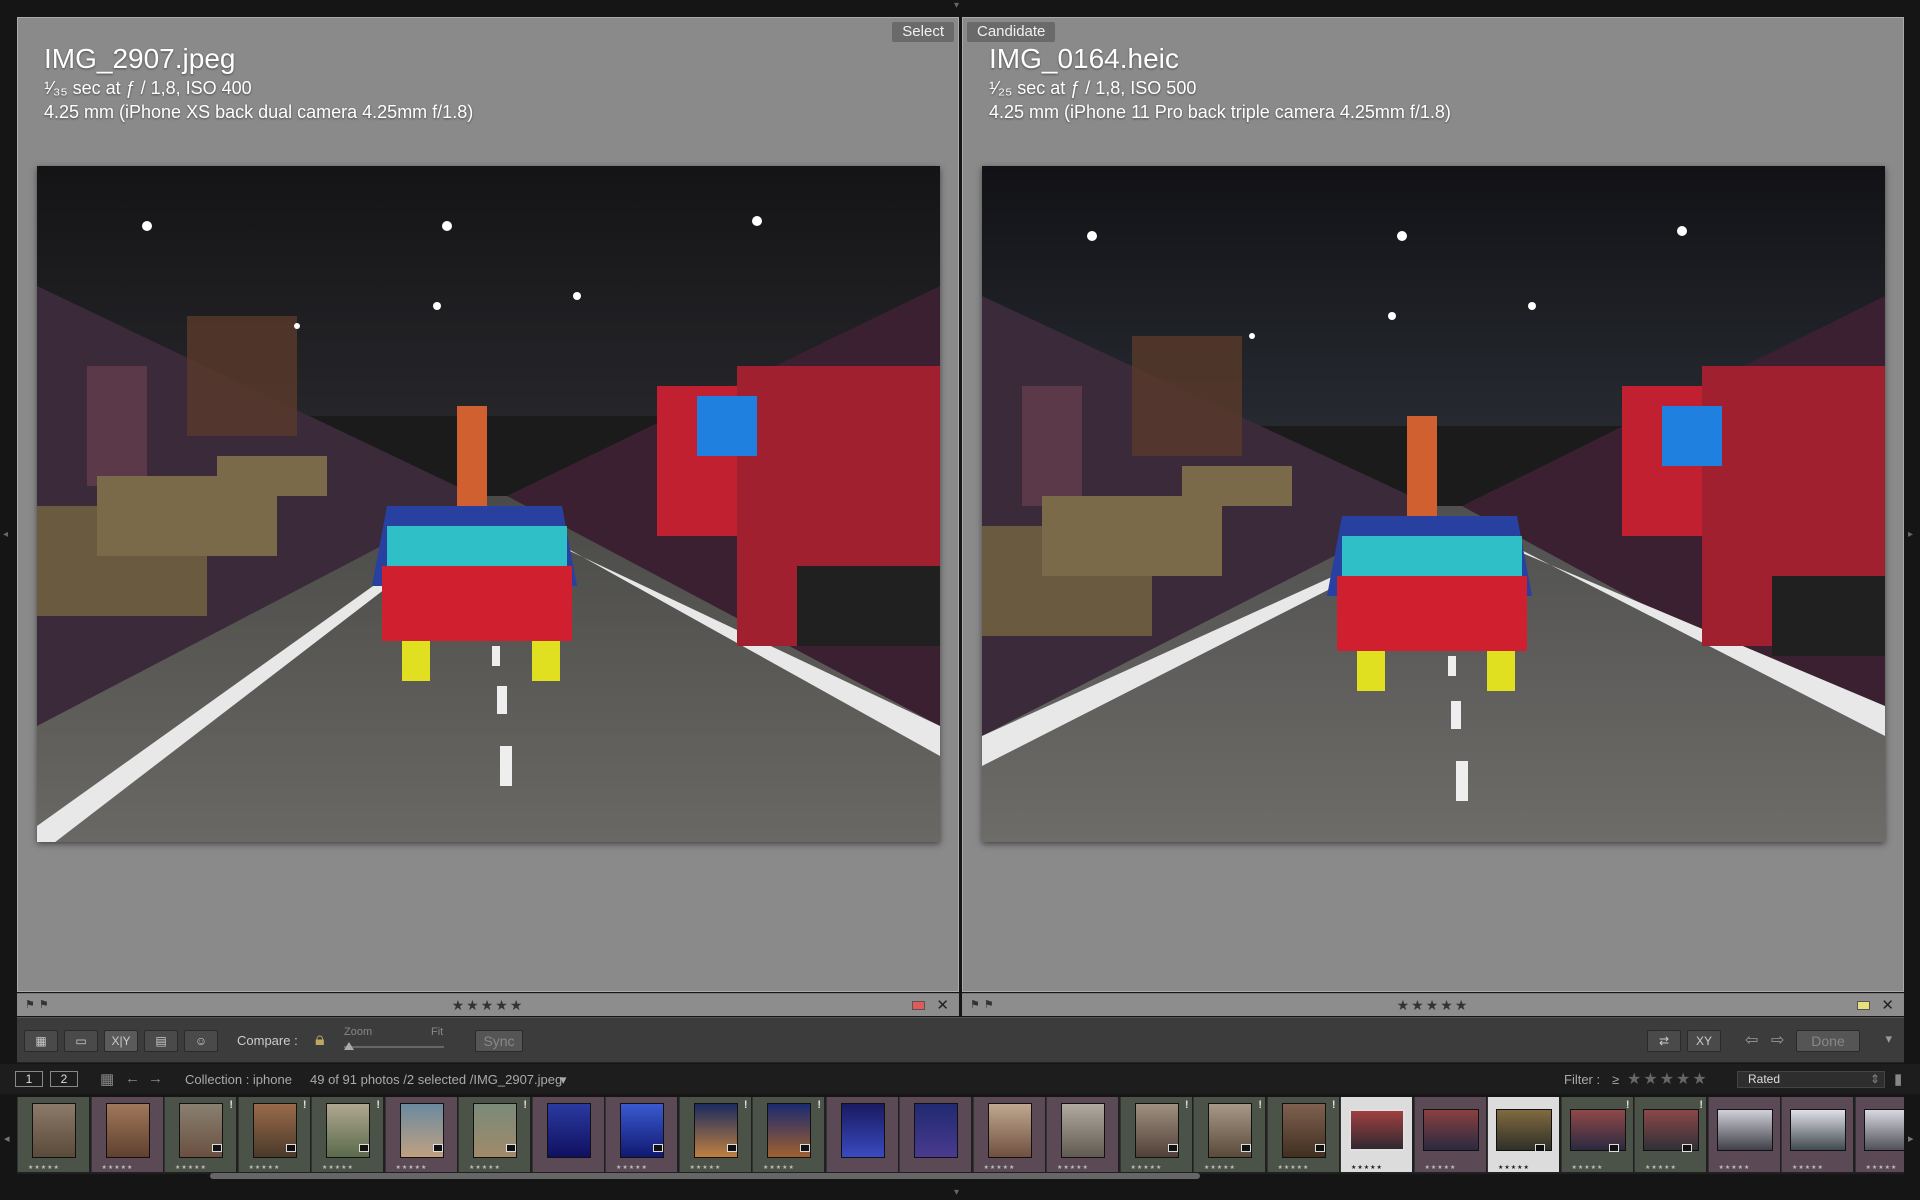 This screenshot has width=1920, height=1200. What do you see at coordinates (1887, 1005) in the screenshot?
I see `candidate-close-icon: ✕` at bounding box center [1887, 1005].